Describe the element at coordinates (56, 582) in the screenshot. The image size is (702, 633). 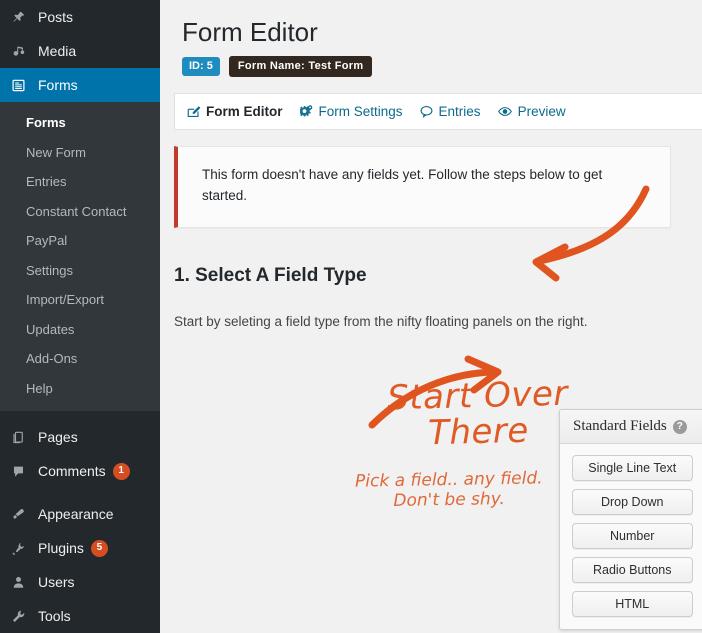
I see `sidebar-item-label: Users` at that location.